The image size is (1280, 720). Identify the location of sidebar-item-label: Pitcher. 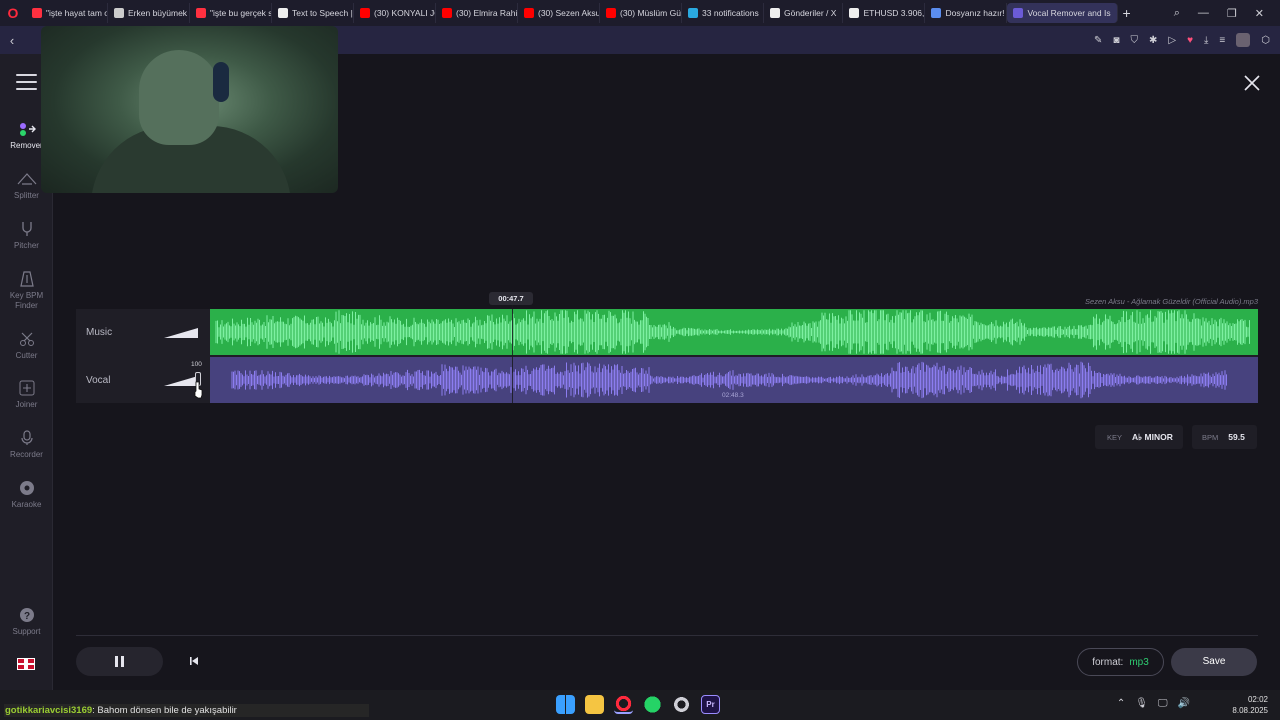
(26, 245).